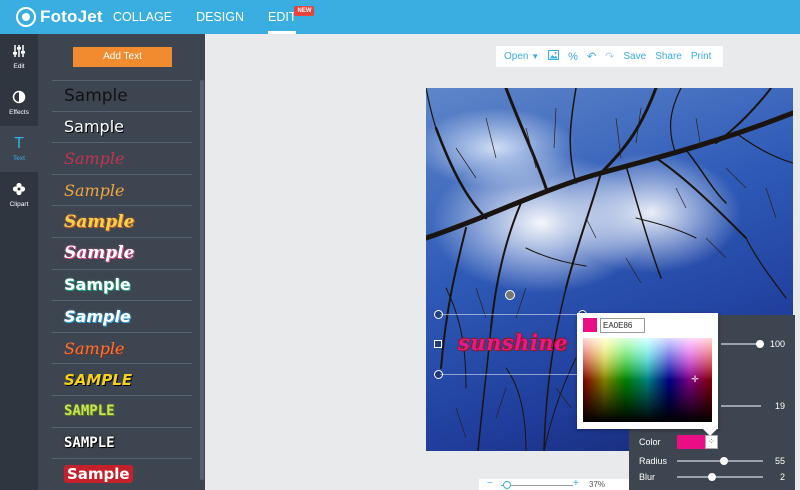 This screenshot has width=800, height=490. Describe the element at coordinates (720, 477) in the screenshot. I see `blur-slider-track` at that location.